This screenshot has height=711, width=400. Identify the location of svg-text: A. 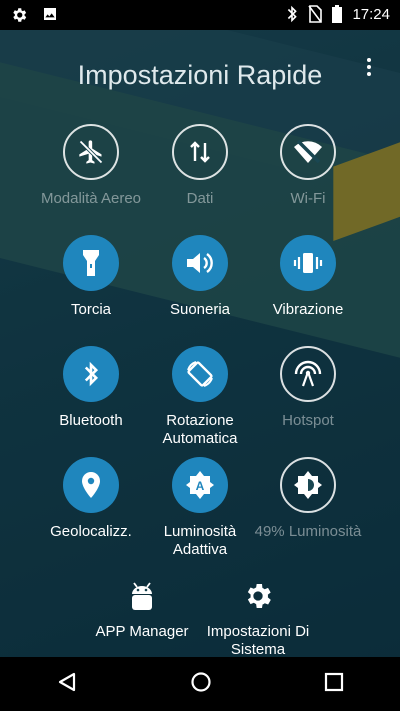
(200, 486).